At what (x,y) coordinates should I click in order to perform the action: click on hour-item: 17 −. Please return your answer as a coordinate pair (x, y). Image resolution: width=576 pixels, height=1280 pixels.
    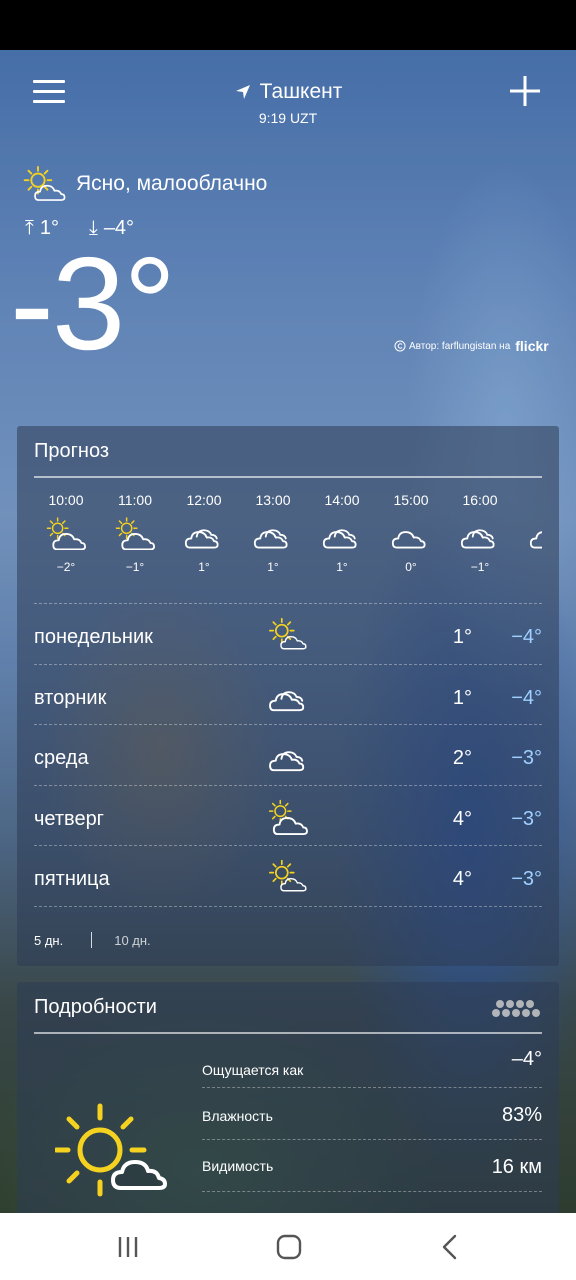
    Looking at the image, I should click on (529, 533).